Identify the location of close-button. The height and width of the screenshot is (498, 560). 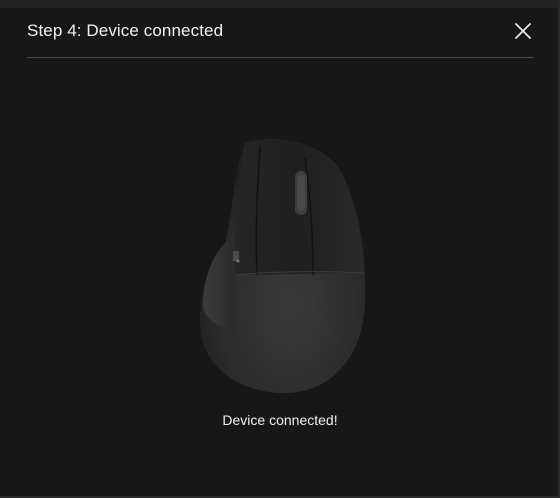
(523, 31).